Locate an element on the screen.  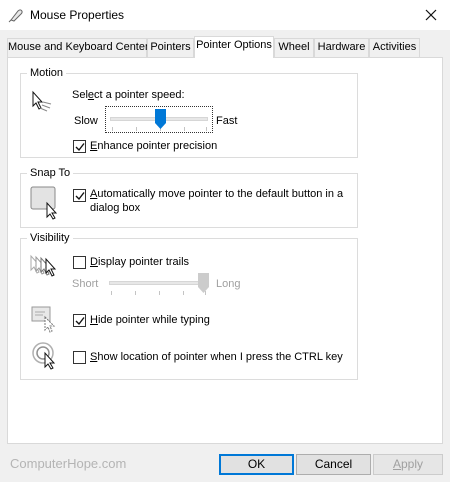
ok-button: OK is located at coordinates (256, 464).